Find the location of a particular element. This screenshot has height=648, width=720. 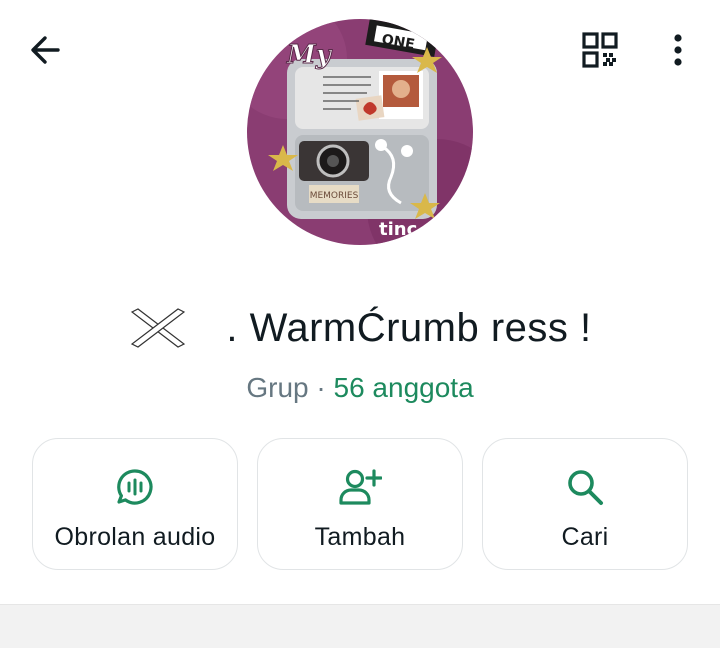

crossed-lines-icon is located at coordinates (158, 328).